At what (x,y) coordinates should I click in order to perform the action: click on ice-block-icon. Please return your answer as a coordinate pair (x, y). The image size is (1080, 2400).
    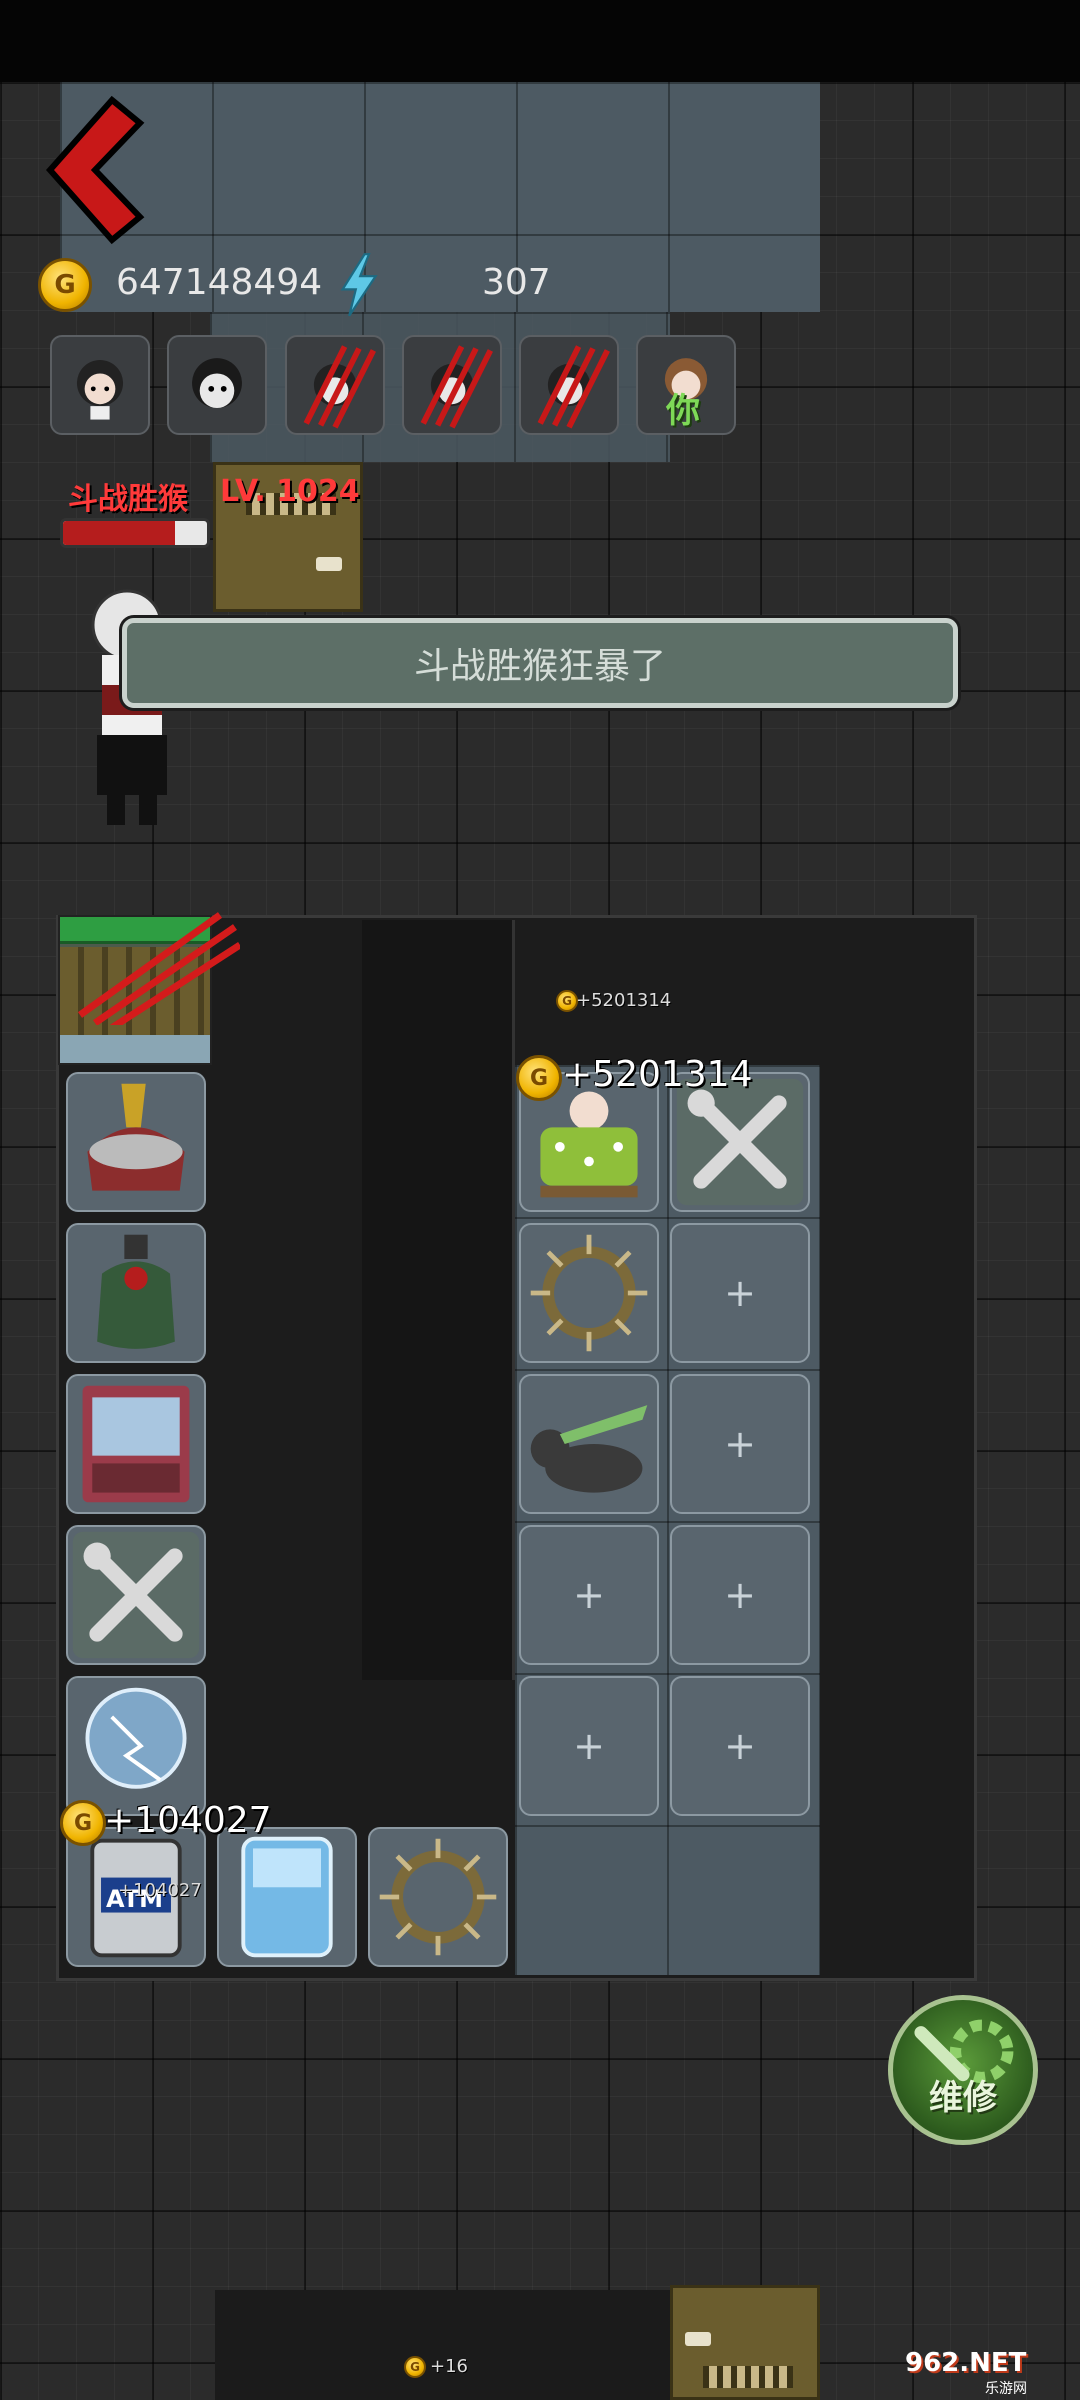
    Looking at the image, I should click on (287, 1897).